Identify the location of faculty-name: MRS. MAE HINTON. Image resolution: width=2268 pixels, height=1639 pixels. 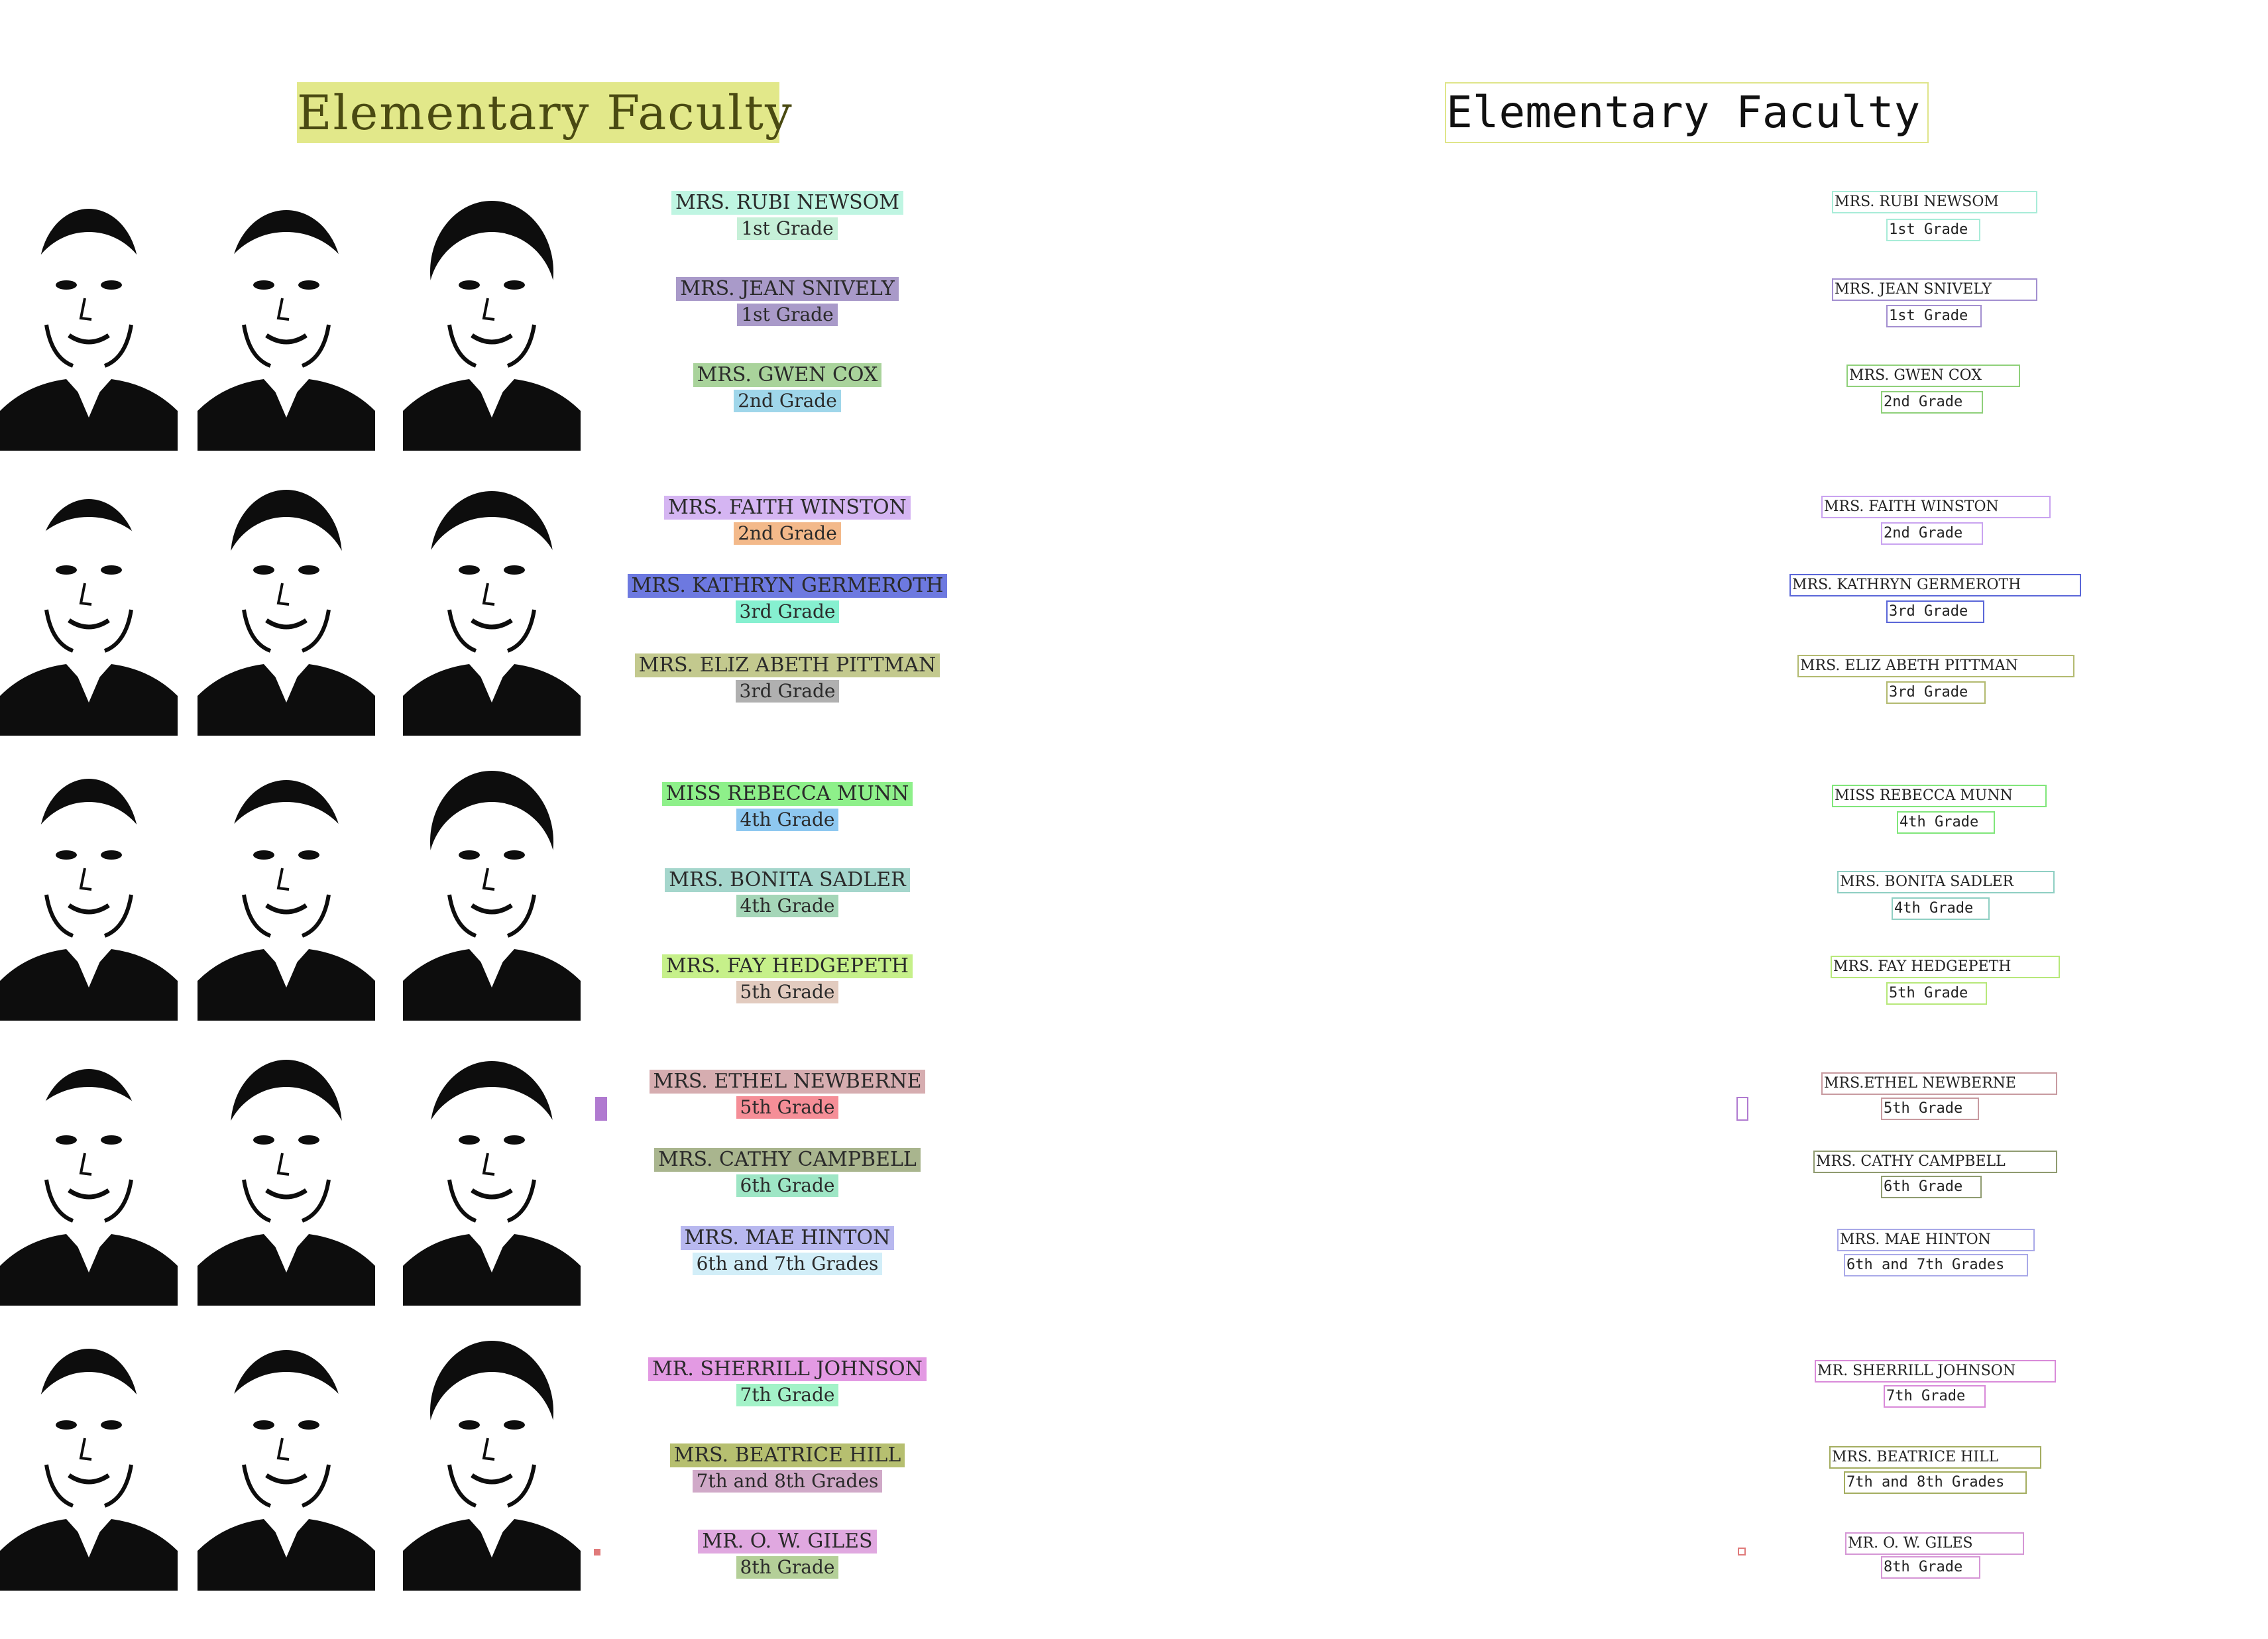
(787, 1238).